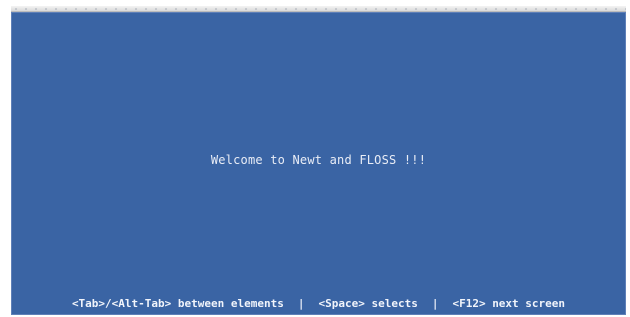 Image resolution: width=630 pixels, height=317 pixels. Describe the element at coordinates (368, 303) in the screenshot. I see `help-item-space: <Space> selects` at that location.